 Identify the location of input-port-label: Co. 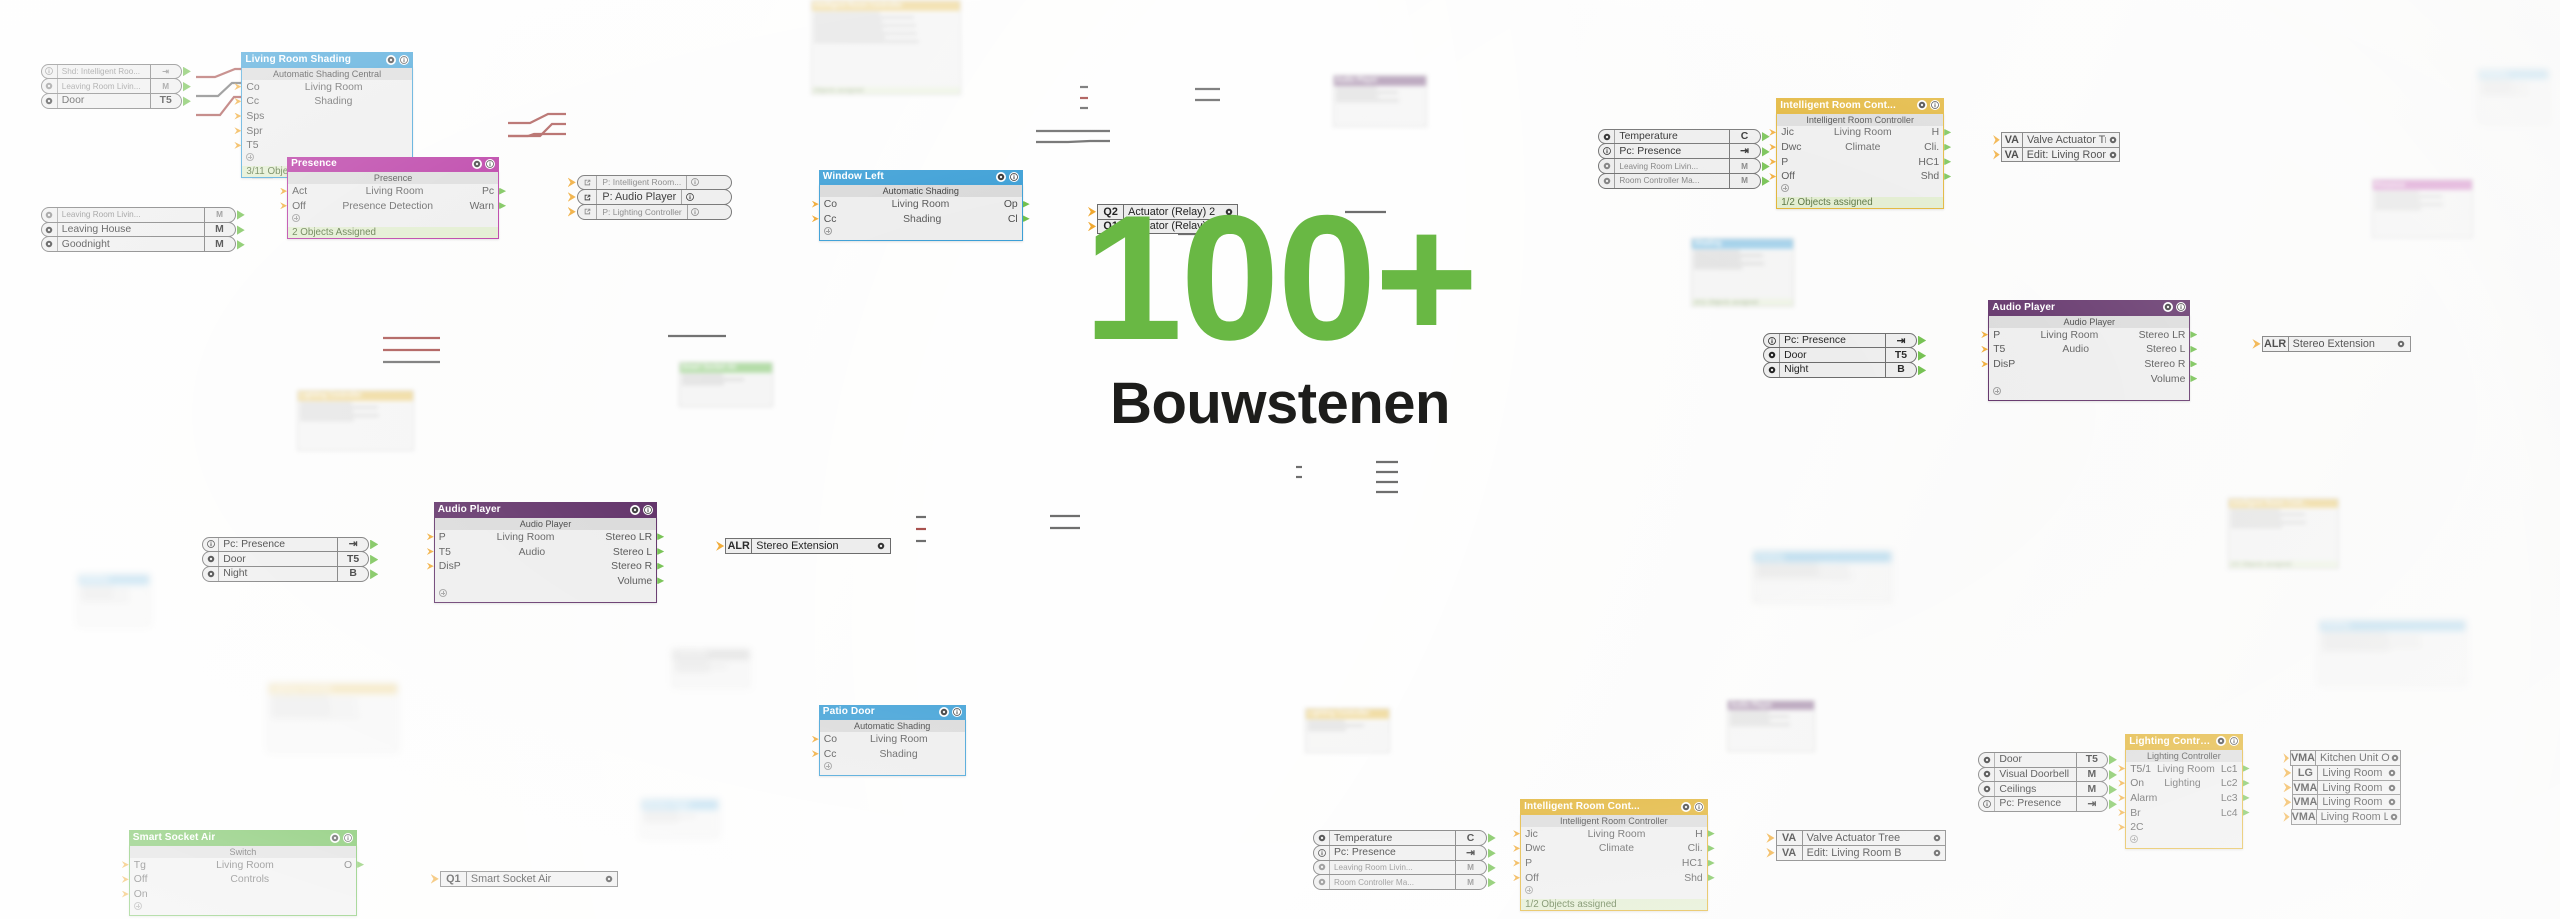
(830, 739).